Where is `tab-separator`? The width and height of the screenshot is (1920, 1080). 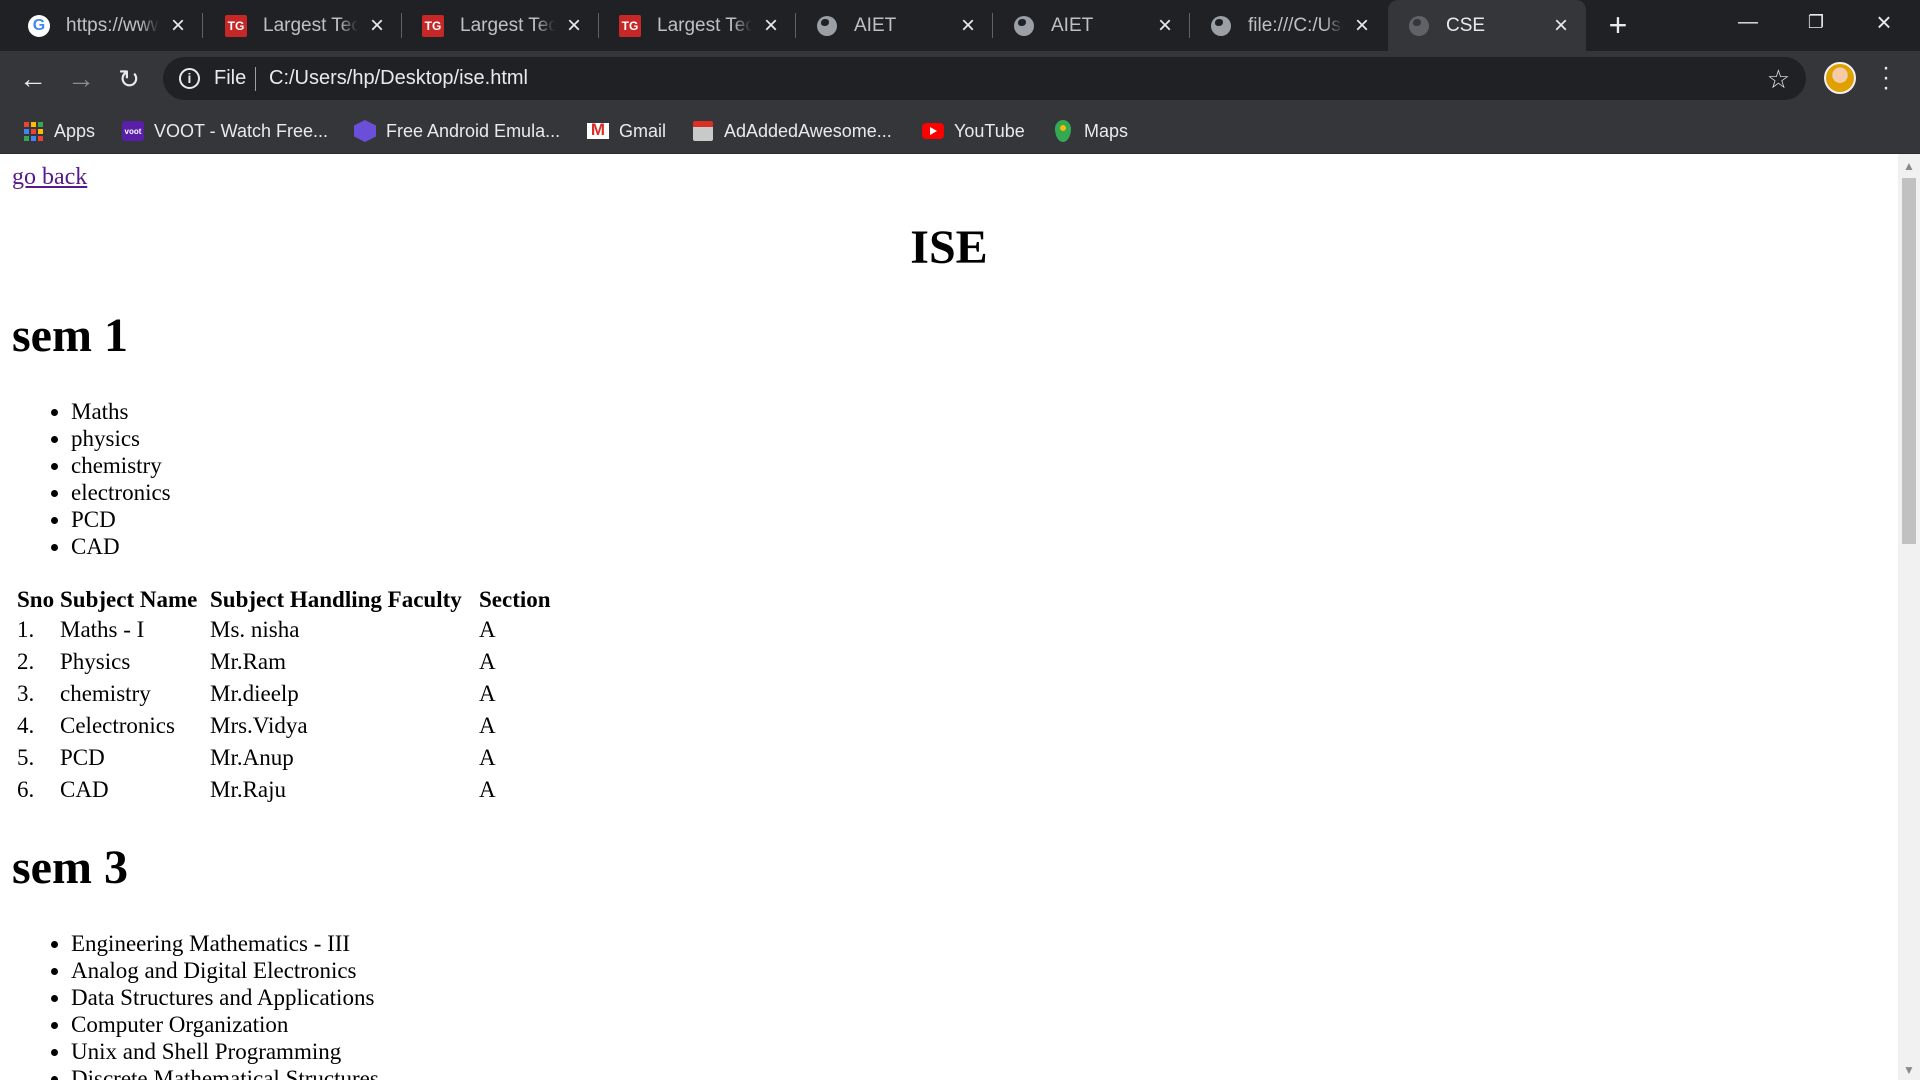 tab-separator is located at coordinates (202, 25).